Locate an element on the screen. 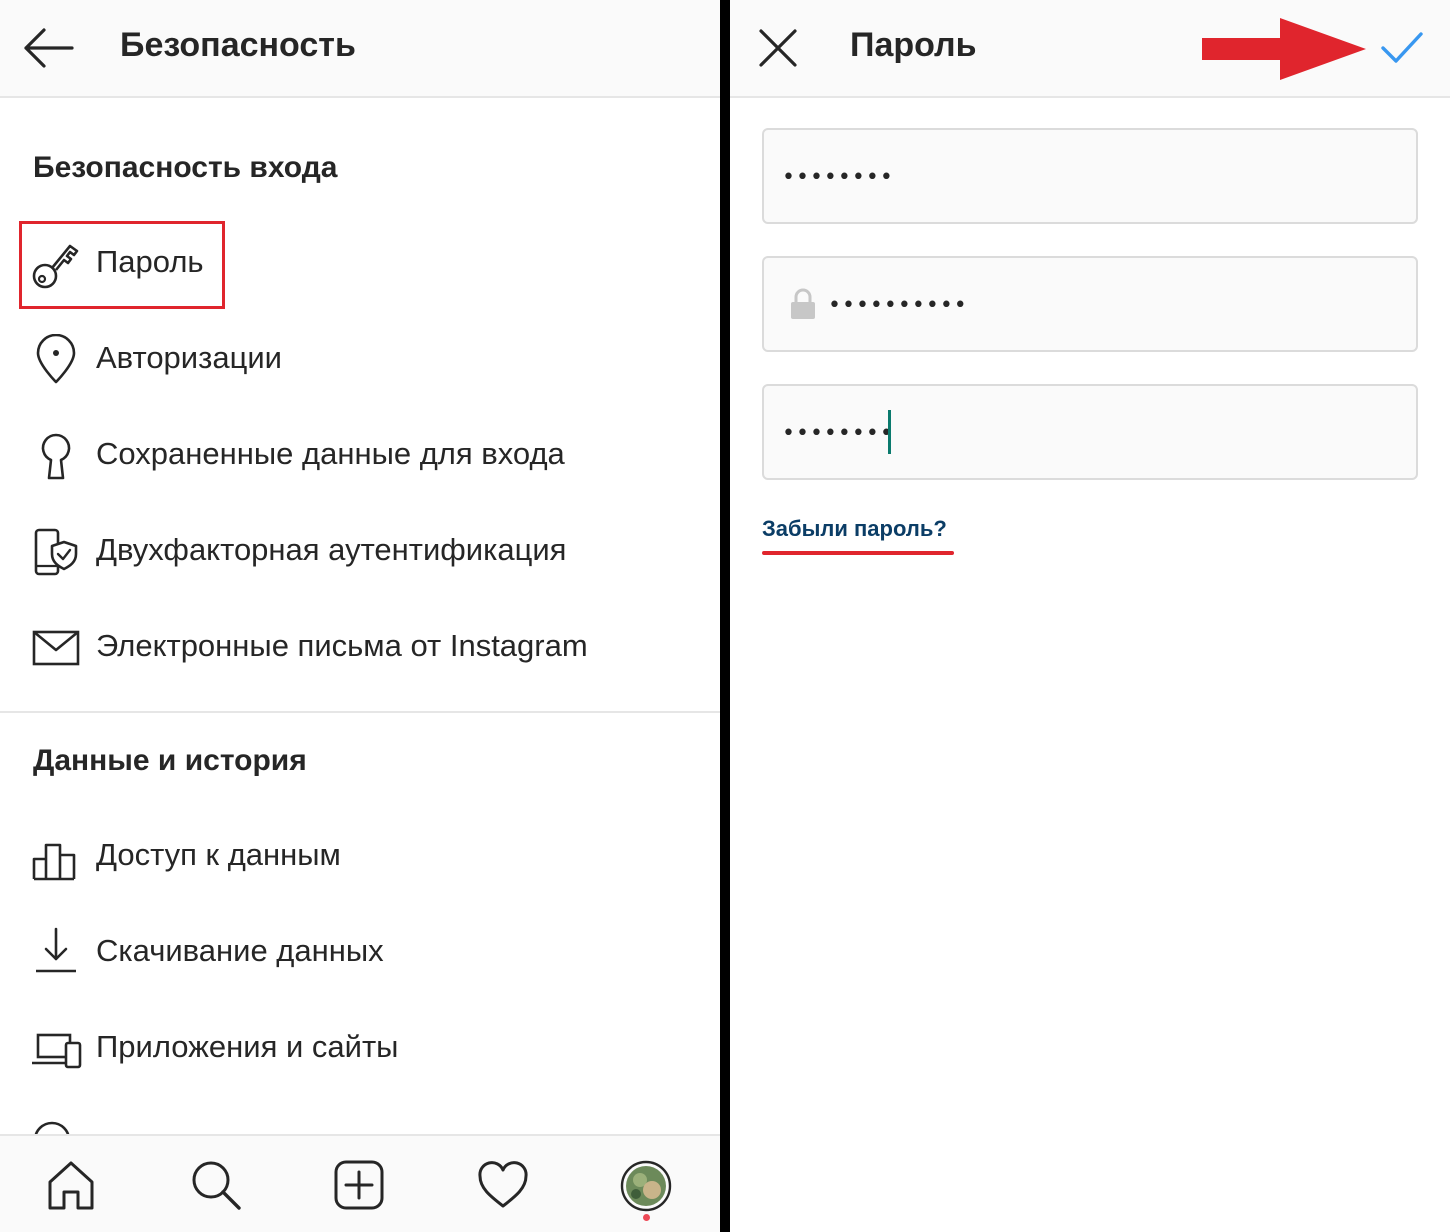 This screenshot has width=1450, height=1232. menu-item-authorizations: Авторизации is located at coordinates (358, 359).